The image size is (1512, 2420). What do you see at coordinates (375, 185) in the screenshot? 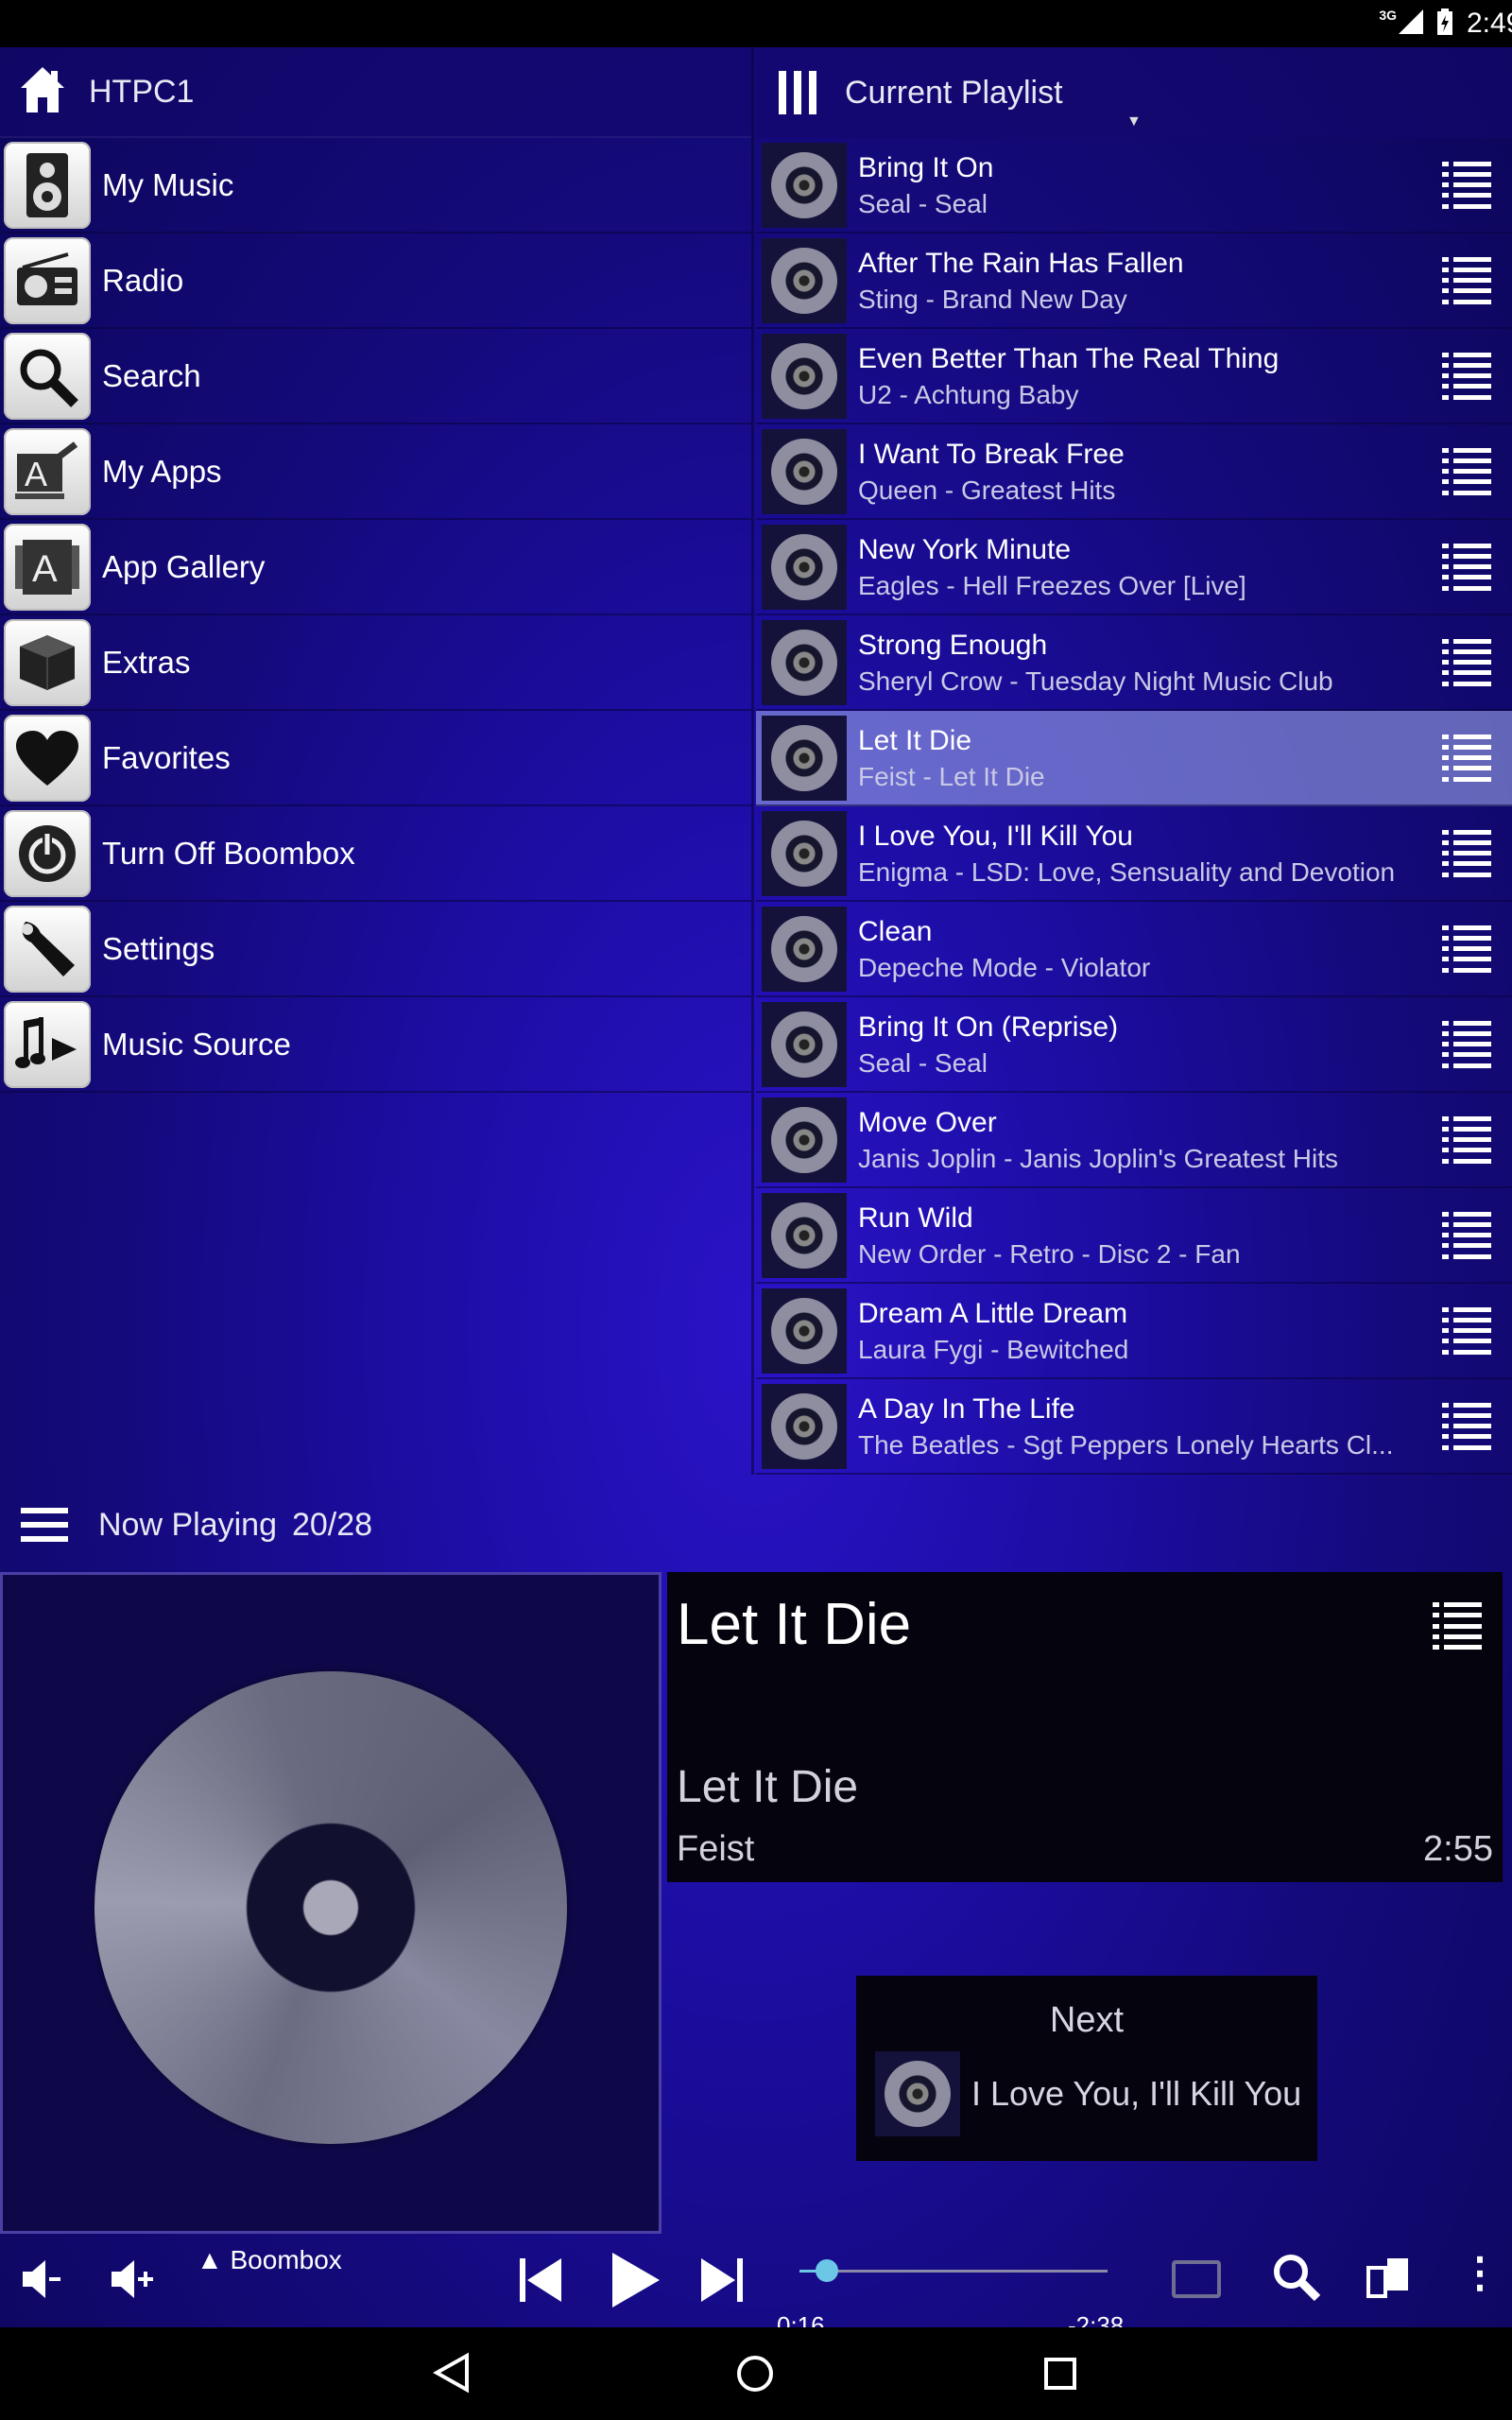
I see `menu-item-my-music: My Music` at bounding box center [375, 185].